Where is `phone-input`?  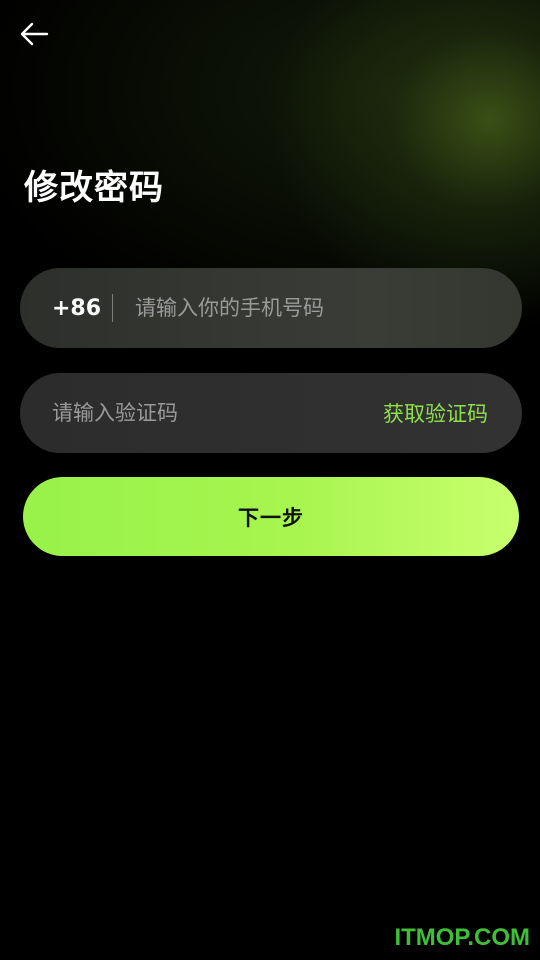 phone-input is located at coordinates (305, 308).